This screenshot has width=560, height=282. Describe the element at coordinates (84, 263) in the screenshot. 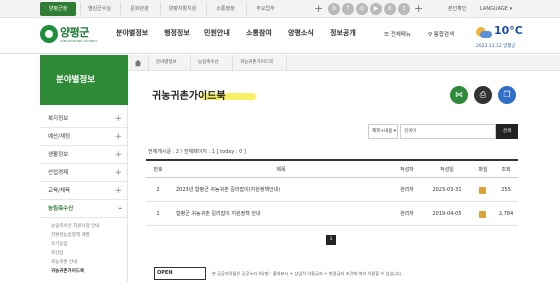

I see `sidebar-subitem: 귀농귀촌 안내` at that location.